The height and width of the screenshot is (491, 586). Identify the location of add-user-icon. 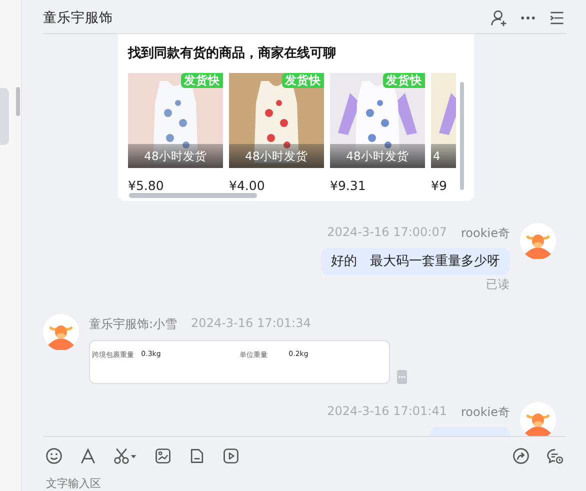
(499, 17).